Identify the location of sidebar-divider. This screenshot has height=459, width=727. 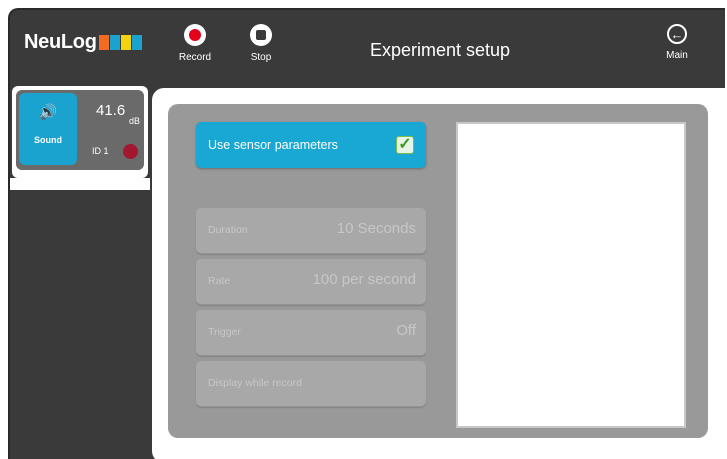
(80, 184).